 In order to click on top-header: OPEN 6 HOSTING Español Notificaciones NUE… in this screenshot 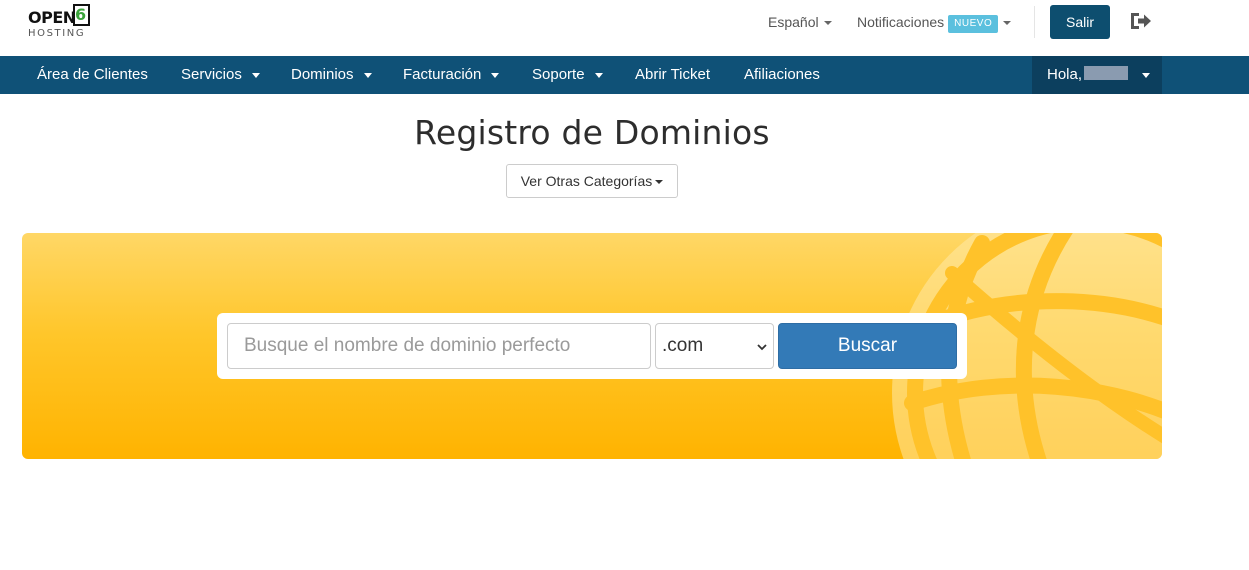, I will do `click(624, 28)`.